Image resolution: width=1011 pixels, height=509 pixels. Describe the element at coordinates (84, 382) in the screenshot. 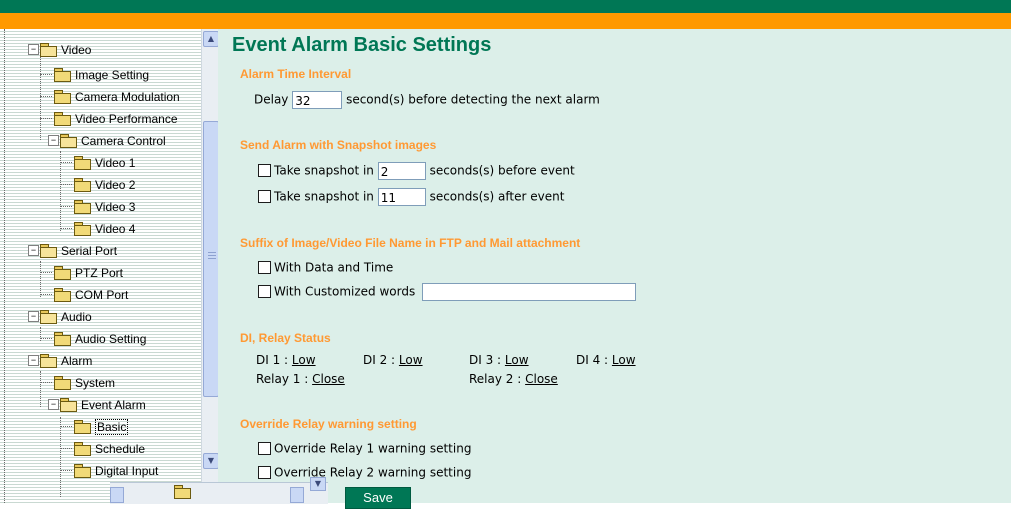

I see `tree-item-system: System` at that location.